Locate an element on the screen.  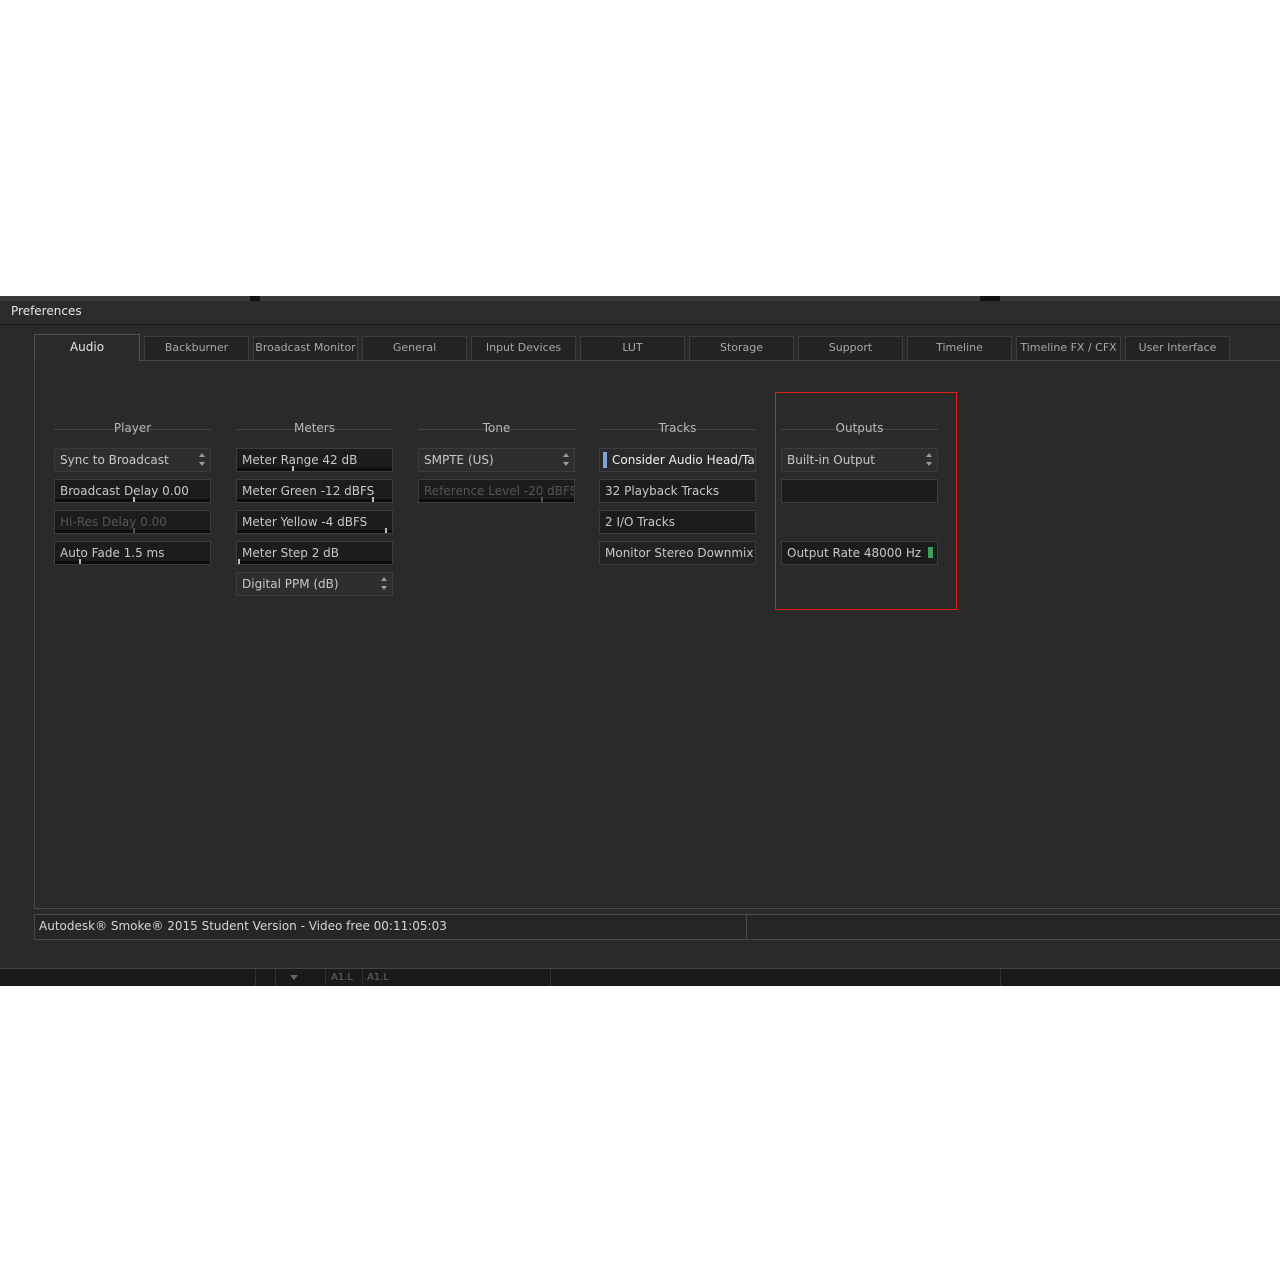
chevron-down-icon is located at coordinates (294, 977).